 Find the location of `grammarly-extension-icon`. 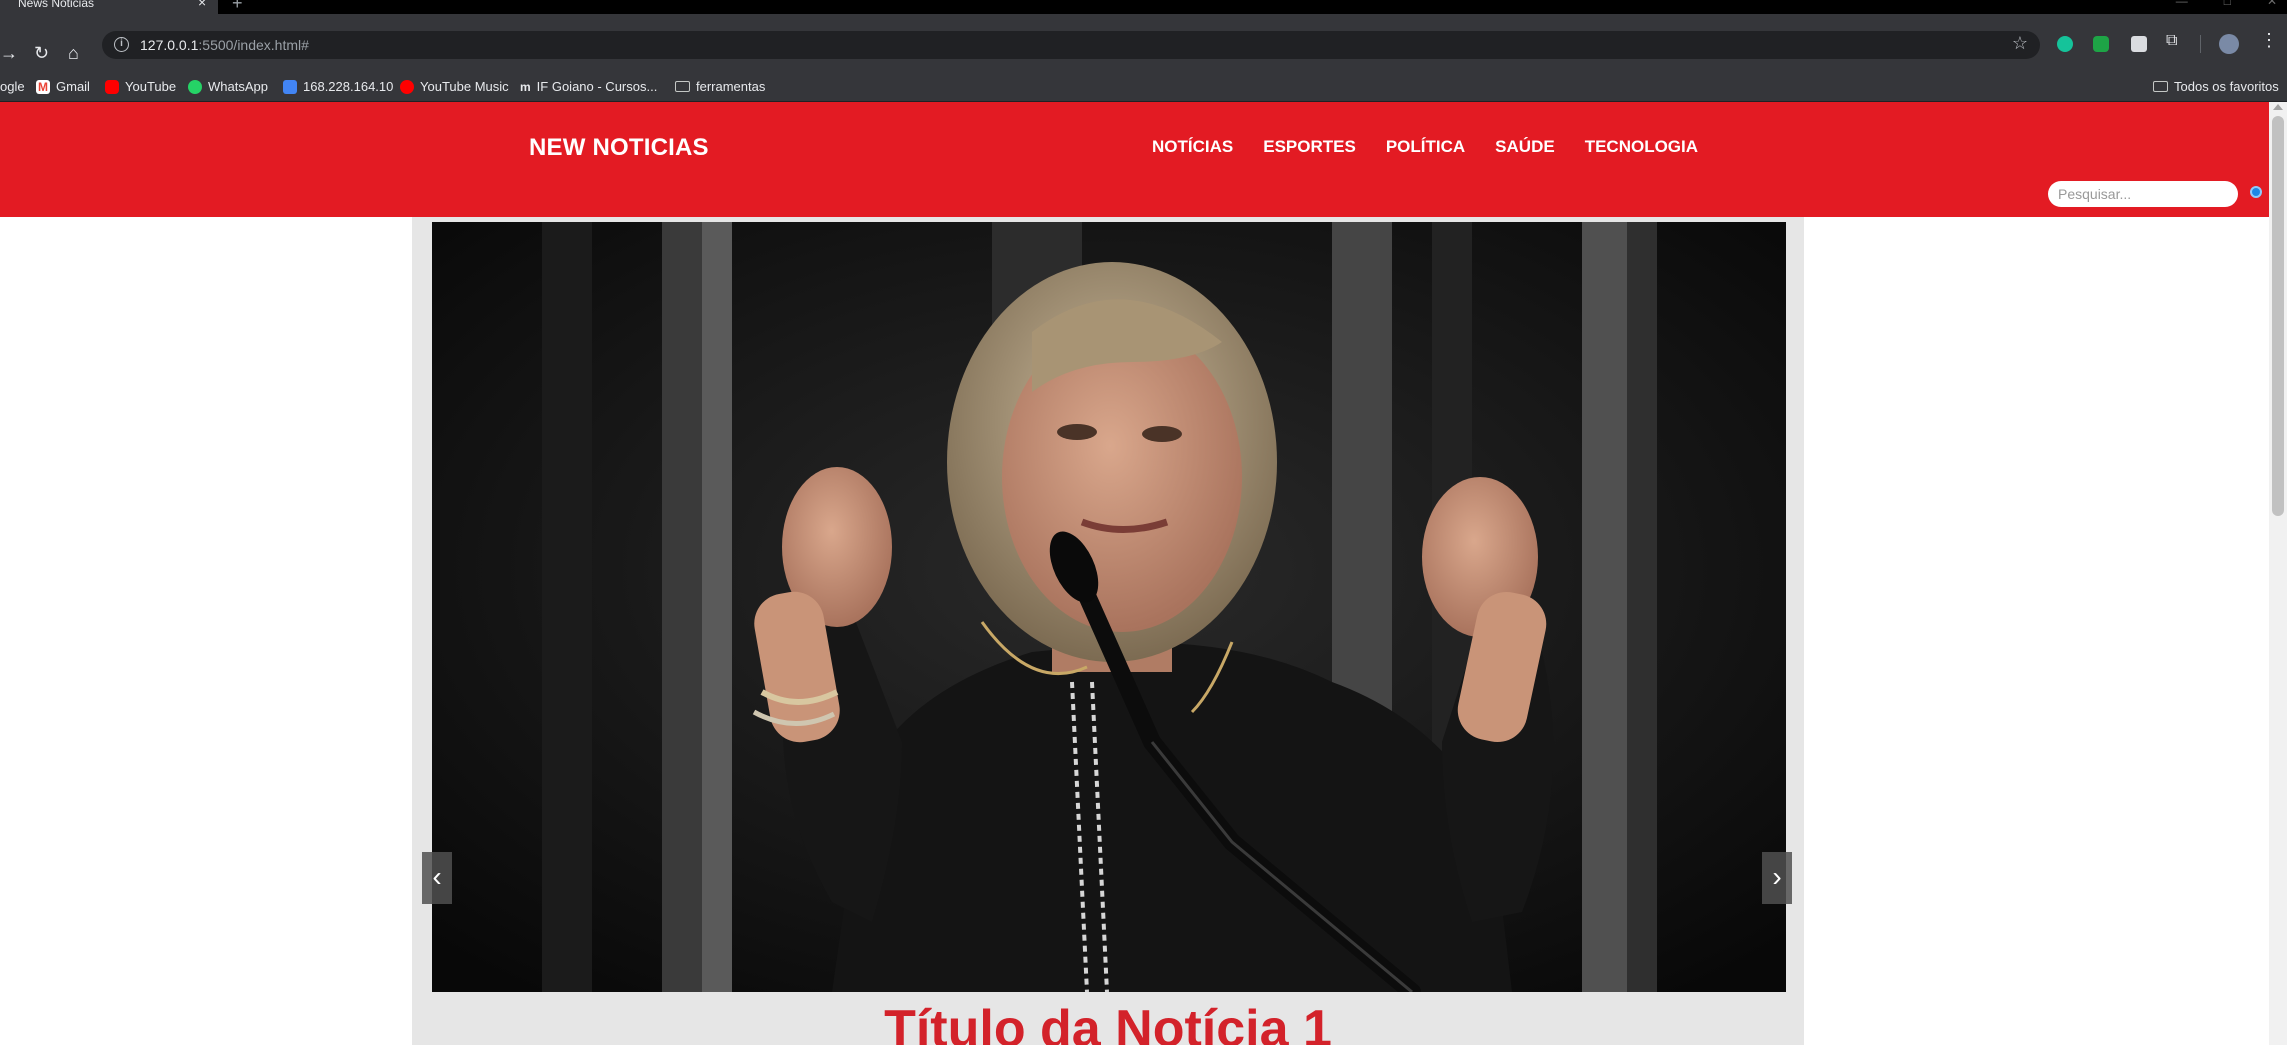

grammarly-extension-icon is located at coordinates (2065, 44).